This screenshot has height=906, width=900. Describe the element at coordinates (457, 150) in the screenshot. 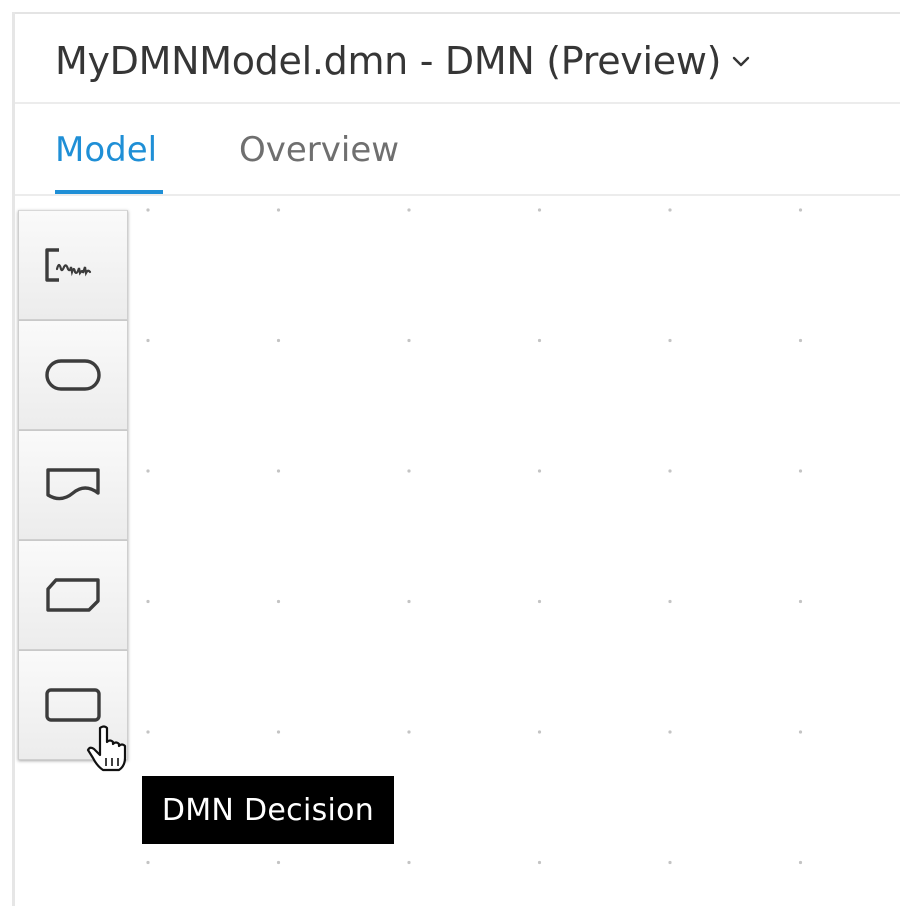

I see `editor-tabs: Model Overview` at that location.